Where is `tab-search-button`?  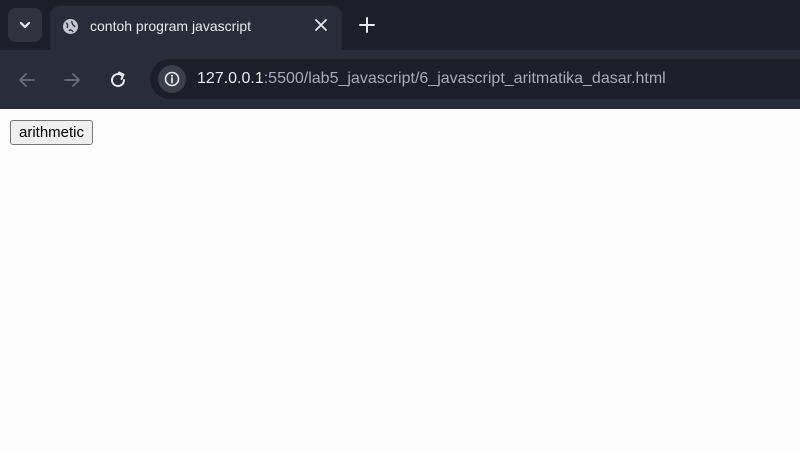
tab-search-button is located at coordinates (25, 25).